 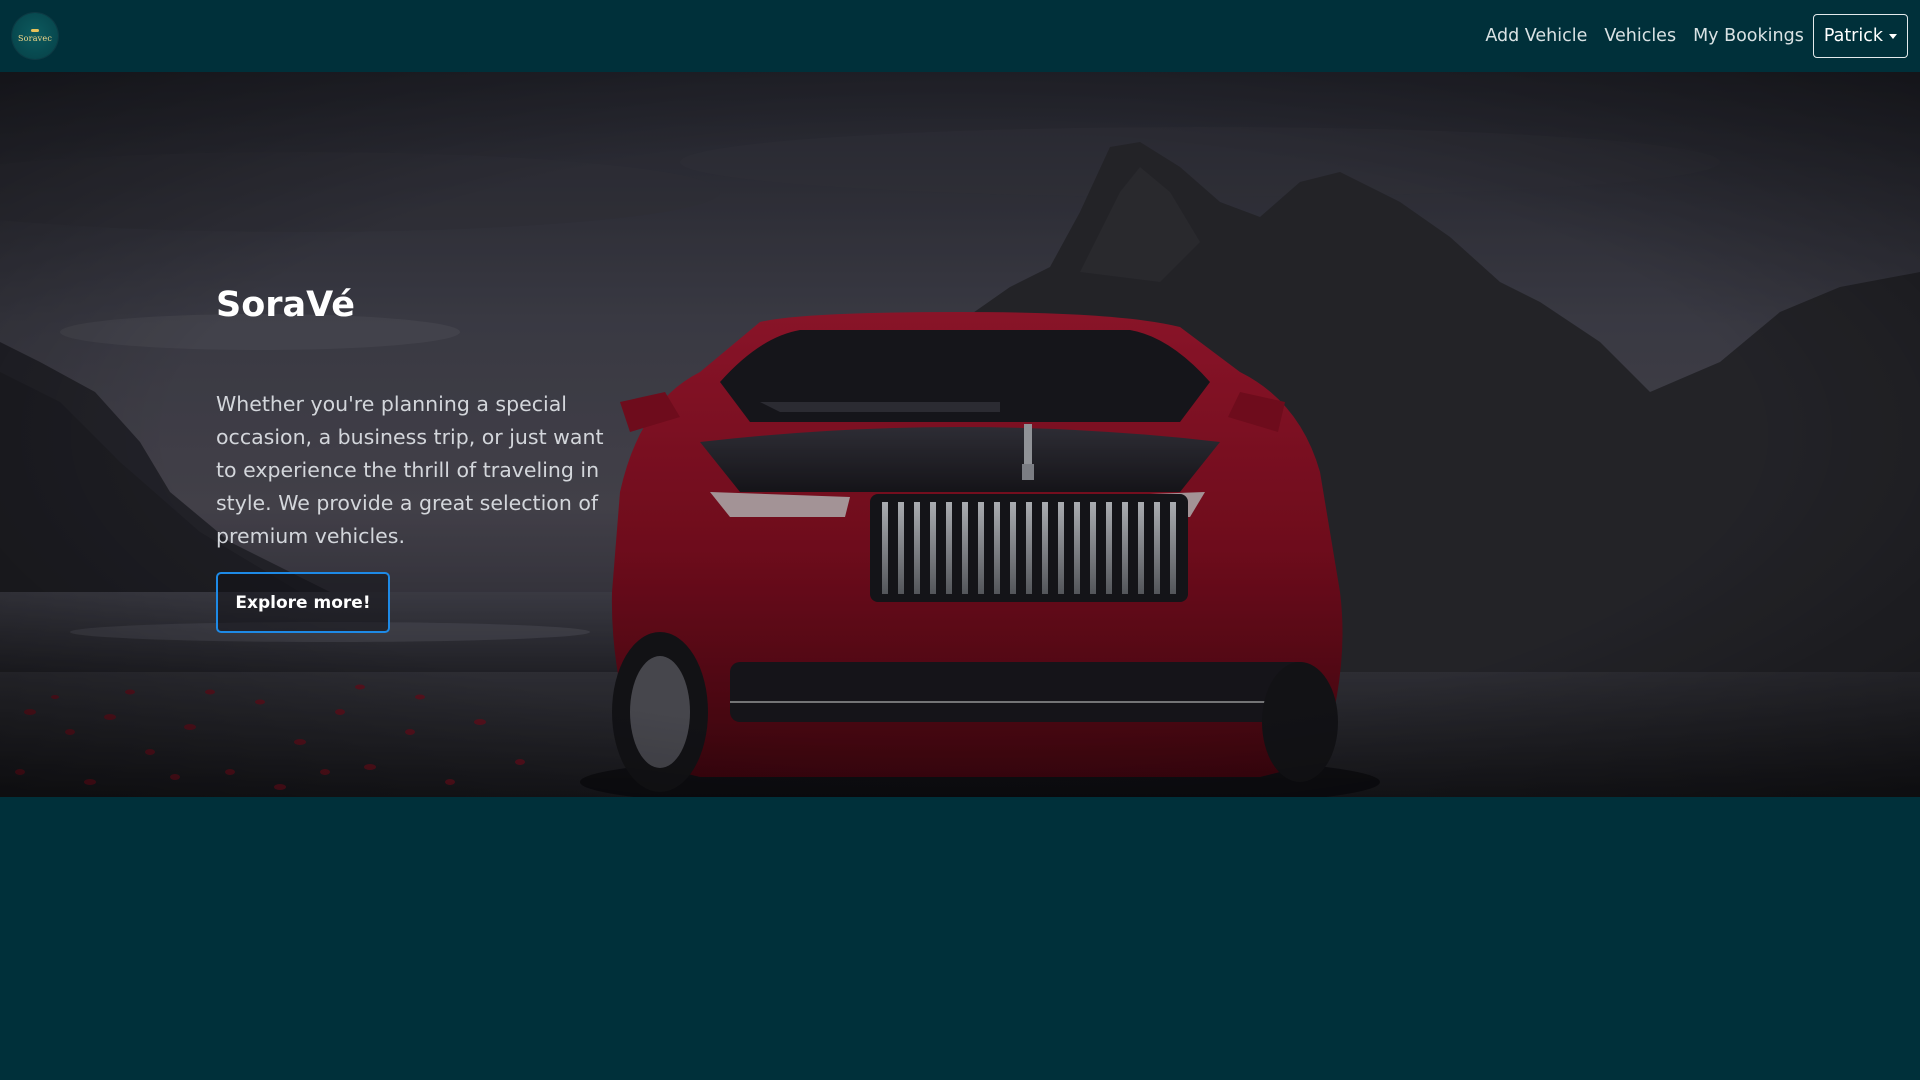 I want to click on user-name: Patrick, so click(x=1853, y=36).